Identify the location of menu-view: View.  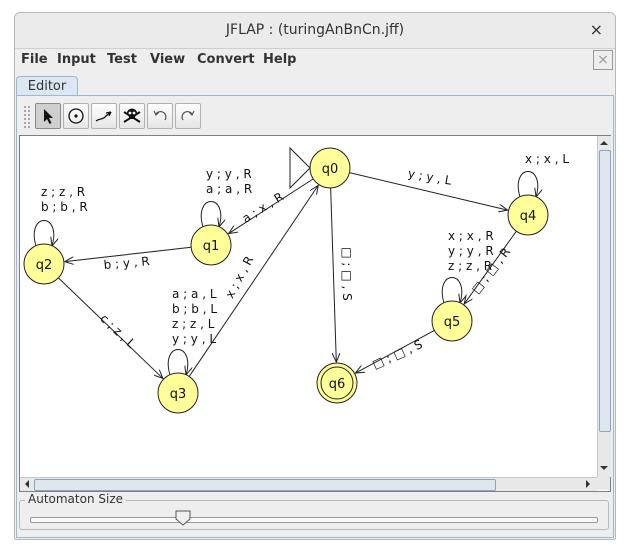
(167, 59).